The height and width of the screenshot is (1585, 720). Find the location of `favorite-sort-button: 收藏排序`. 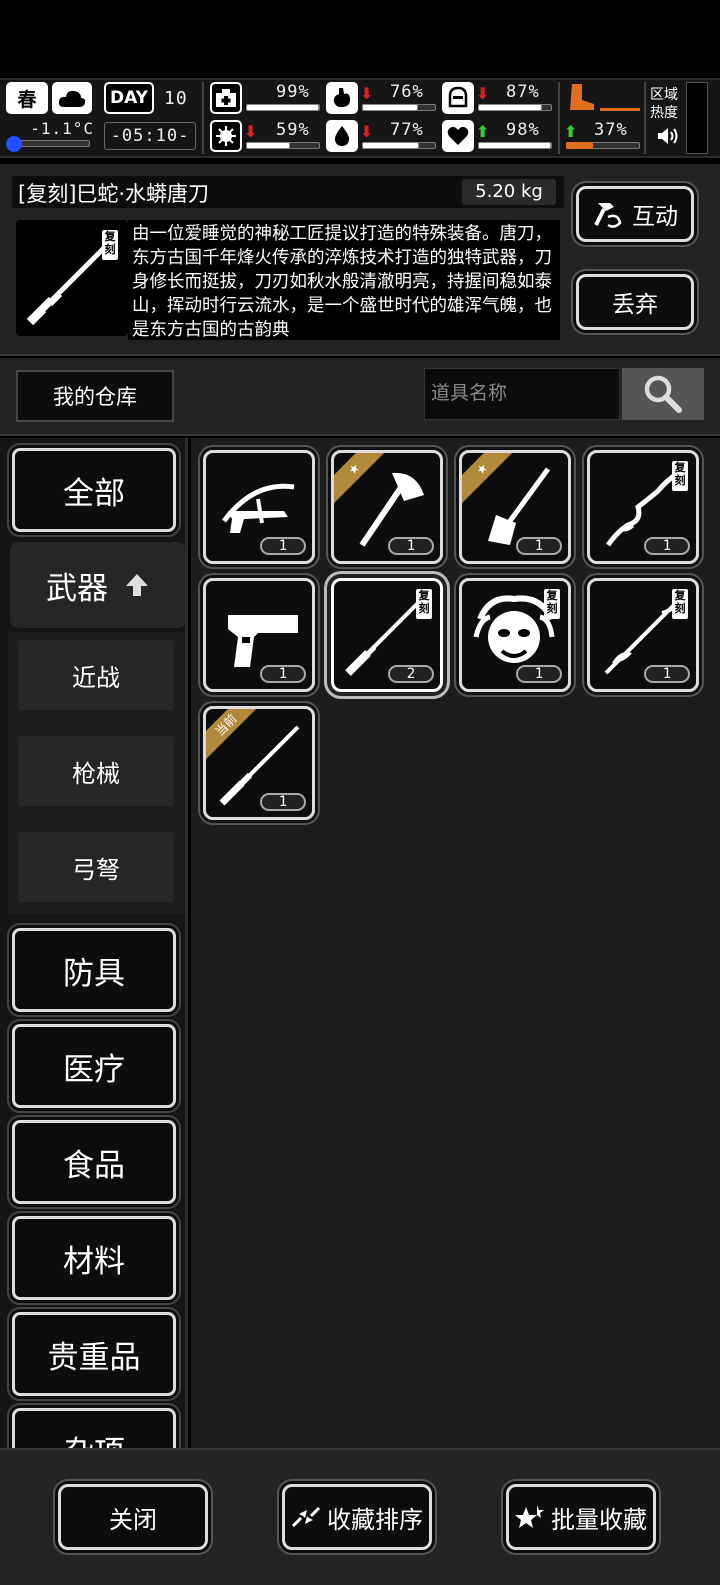

favorite-sort-button: 收藏排序 is located at coordinates (357, 1517).